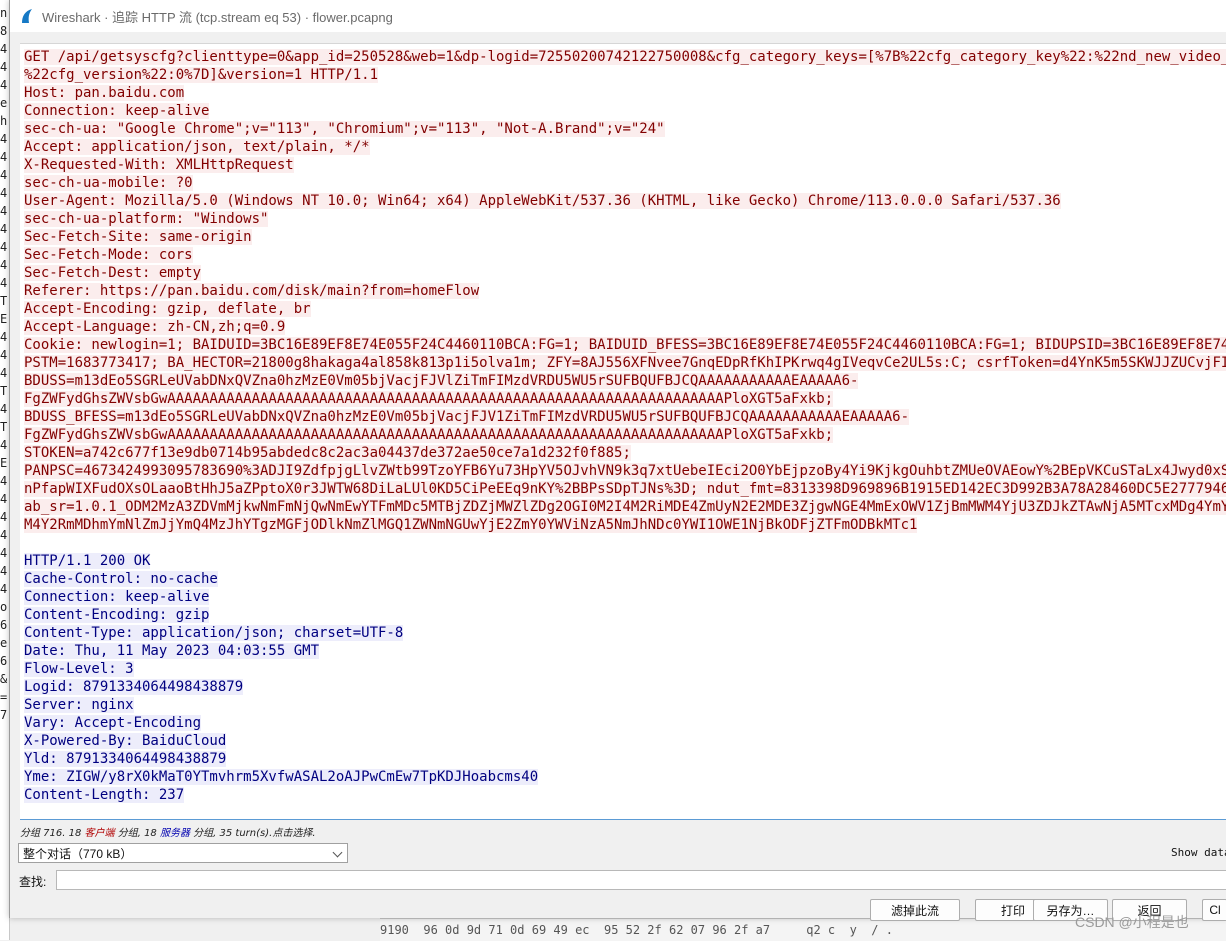 Image resolution: width=1226 pixels, height=941 pixels. I want to click on request-line: Sec-Fetch-Mode: cors, so click(108, 255).